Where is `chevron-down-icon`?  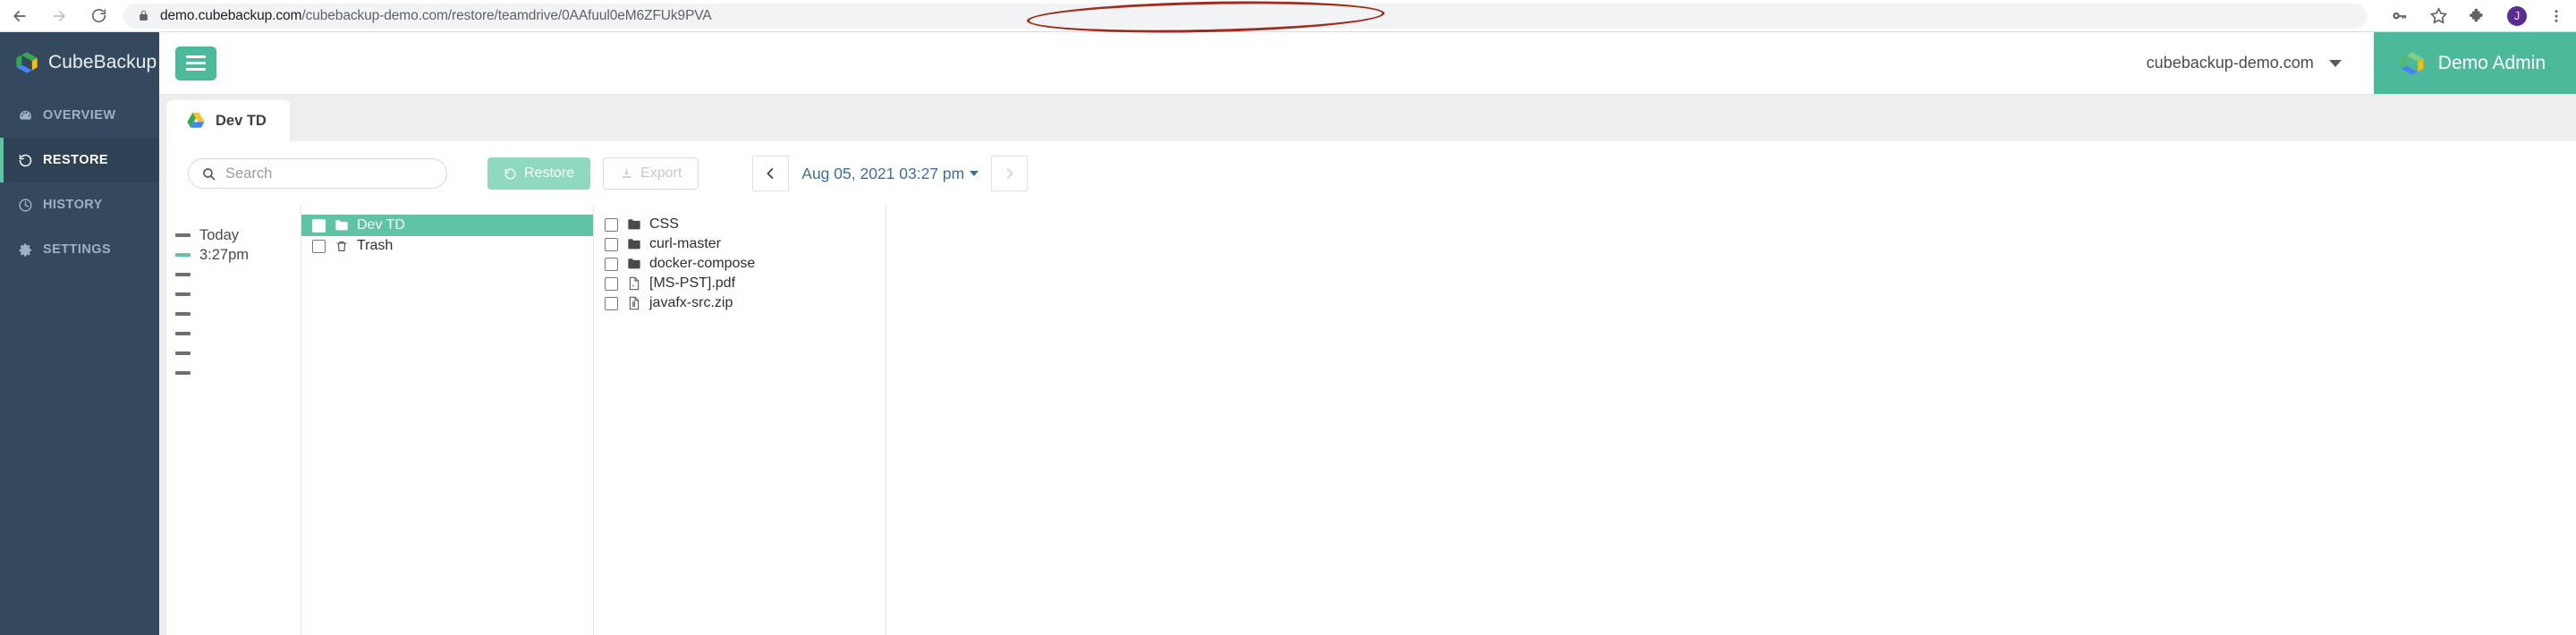 chevron-down-icon is located at coordinates (2335, 63).